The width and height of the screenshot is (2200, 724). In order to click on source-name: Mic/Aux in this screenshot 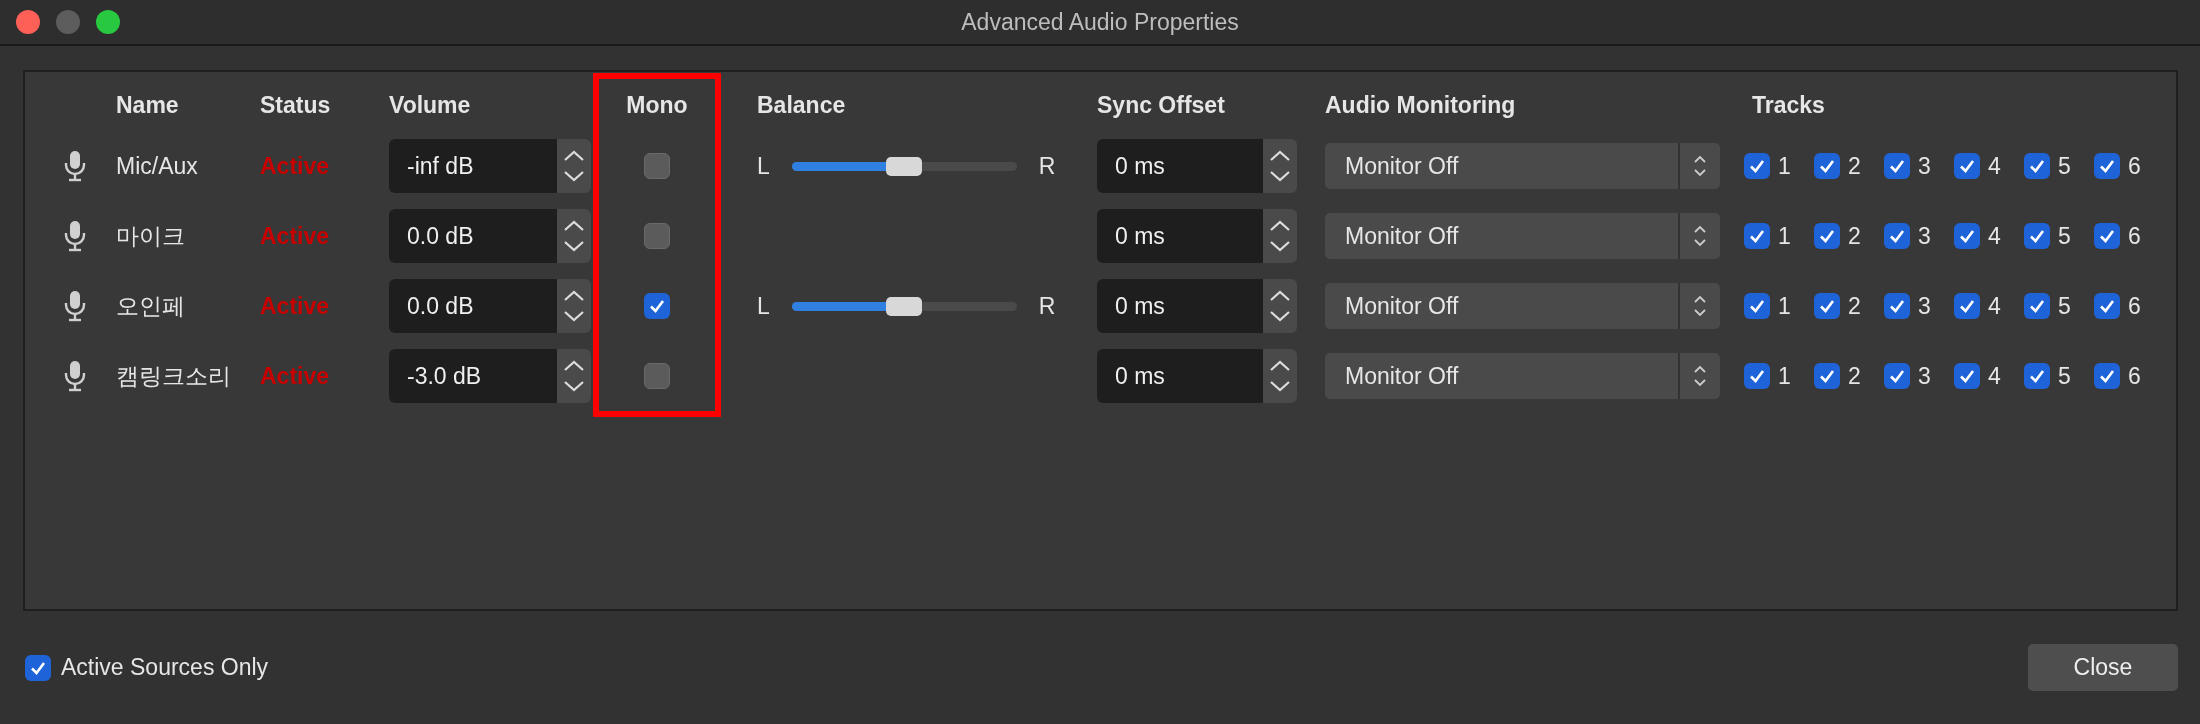, I will do `click(157, 166)`.